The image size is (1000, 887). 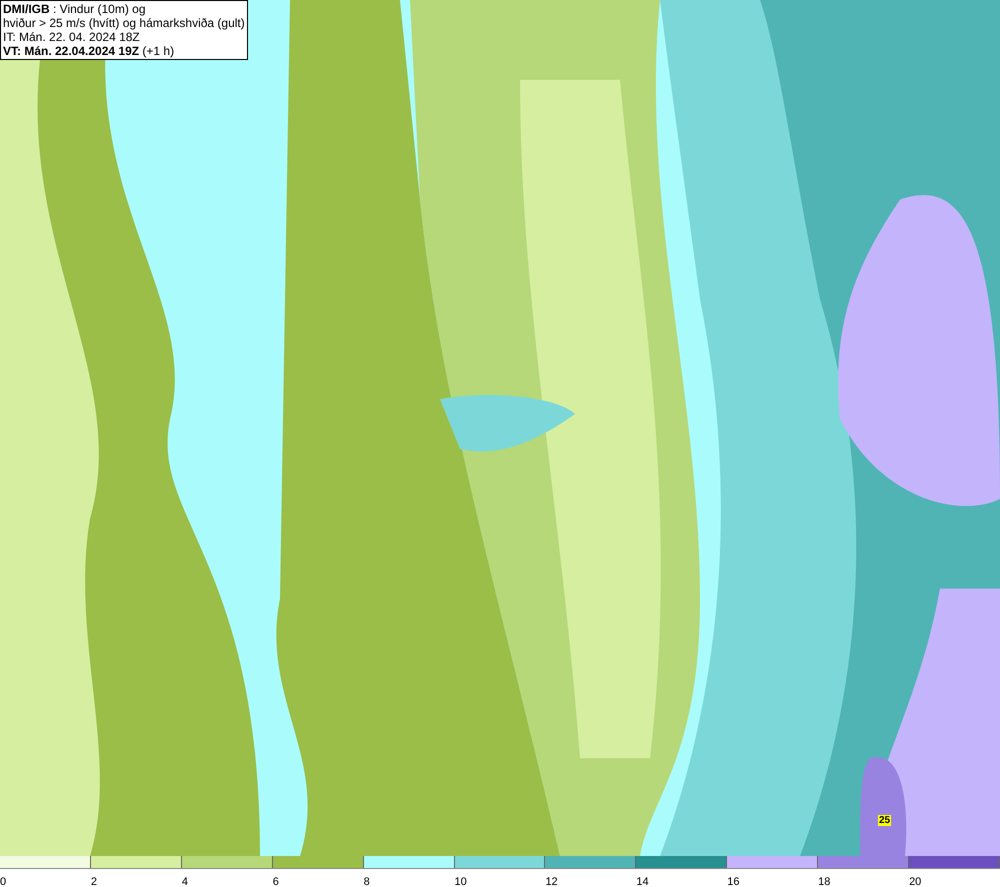 What do you see at coordinates (94, 881) in the screenshot?
I see `legend-label: 2` at bounding box center [94, 881].